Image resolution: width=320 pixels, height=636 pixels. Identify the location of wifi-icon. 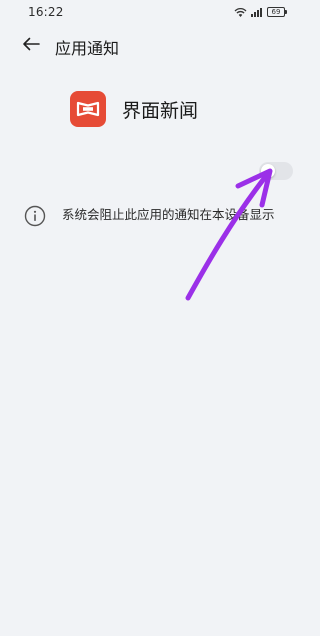
(240, 12).